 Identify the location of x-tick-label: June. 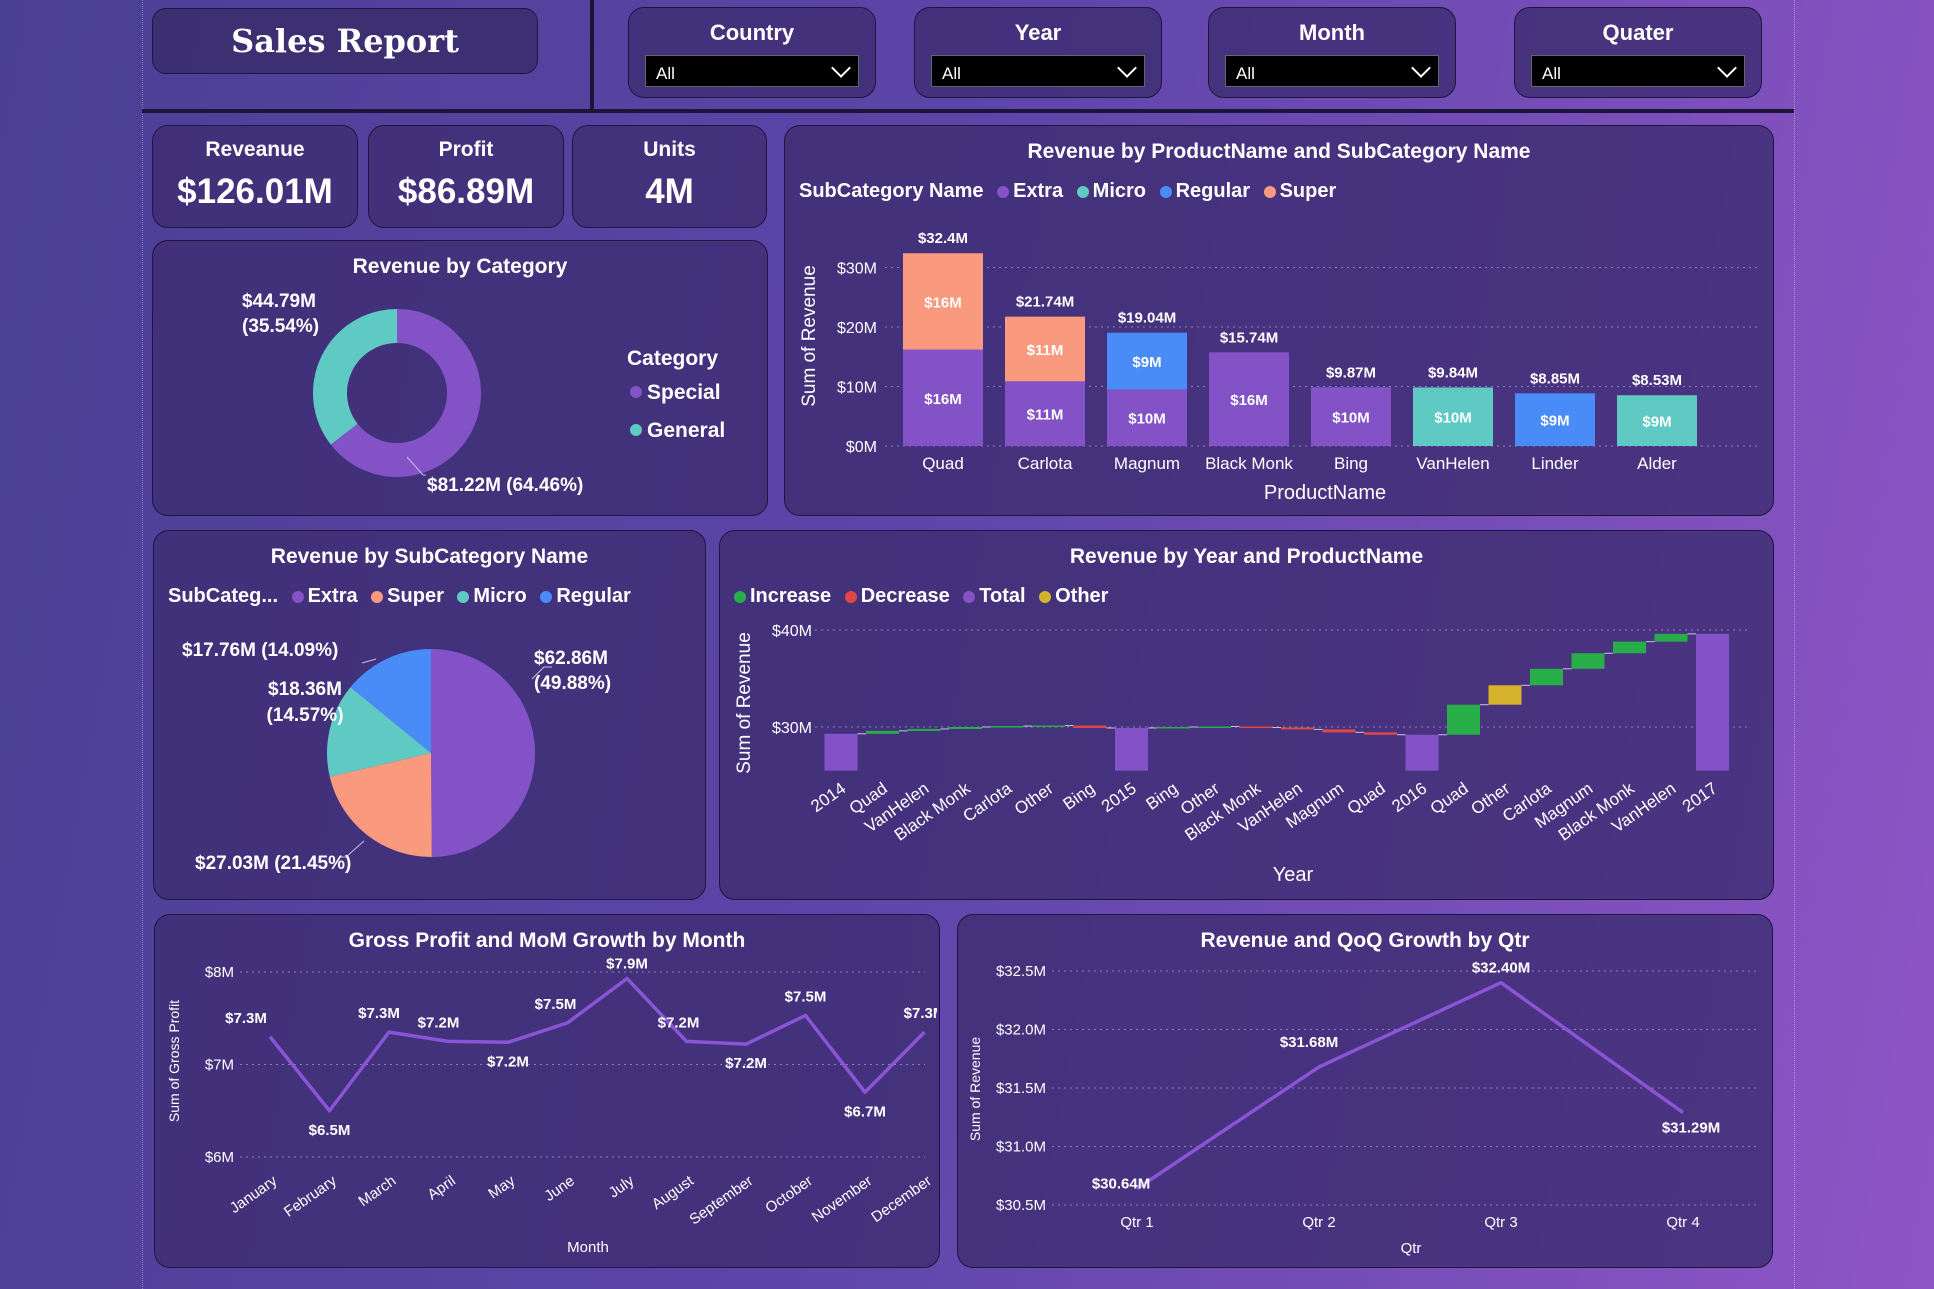
(559, 1188).